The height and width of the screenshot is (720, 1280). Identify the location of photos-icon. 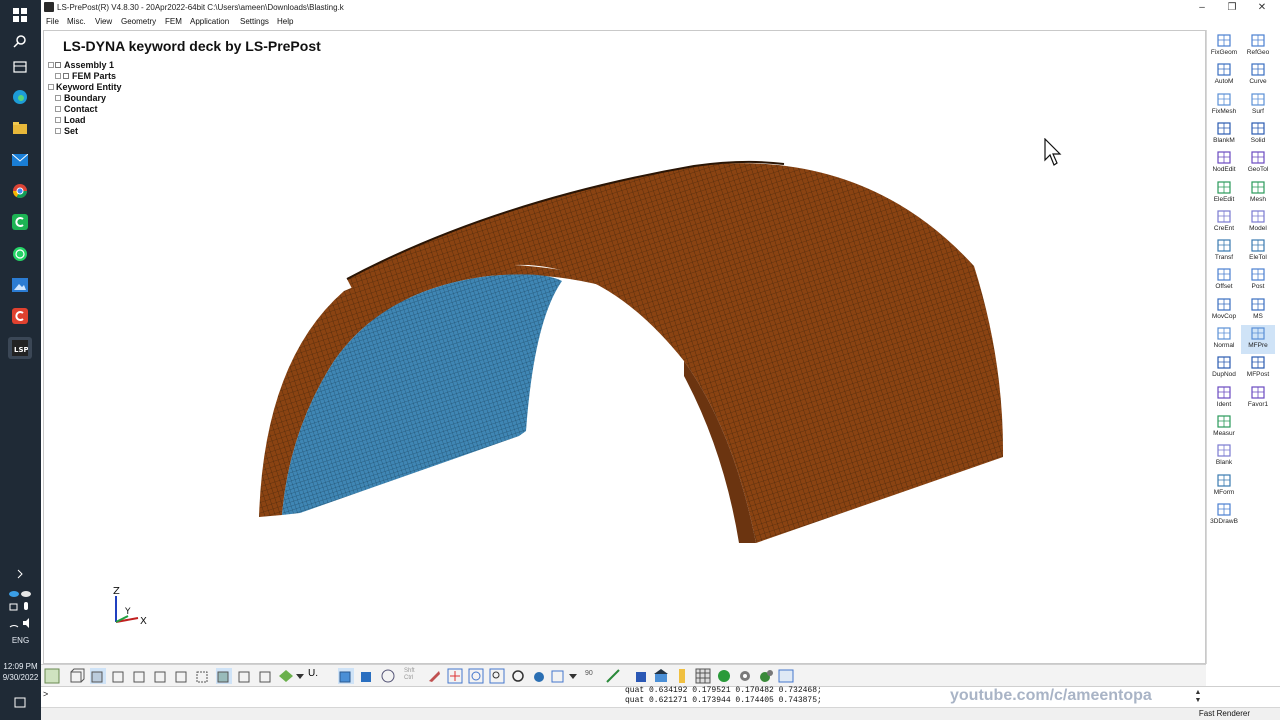
(20, 285).